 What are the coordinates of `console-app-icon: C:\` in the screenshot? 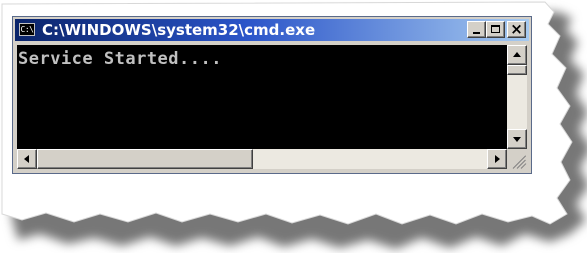 It's located at (27, 29).